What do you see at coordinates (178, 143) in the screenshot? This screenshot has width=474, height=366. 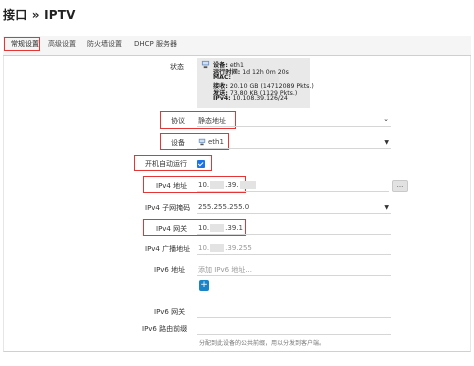 I see `device-label: 设备` at bounding box center [178, 143].